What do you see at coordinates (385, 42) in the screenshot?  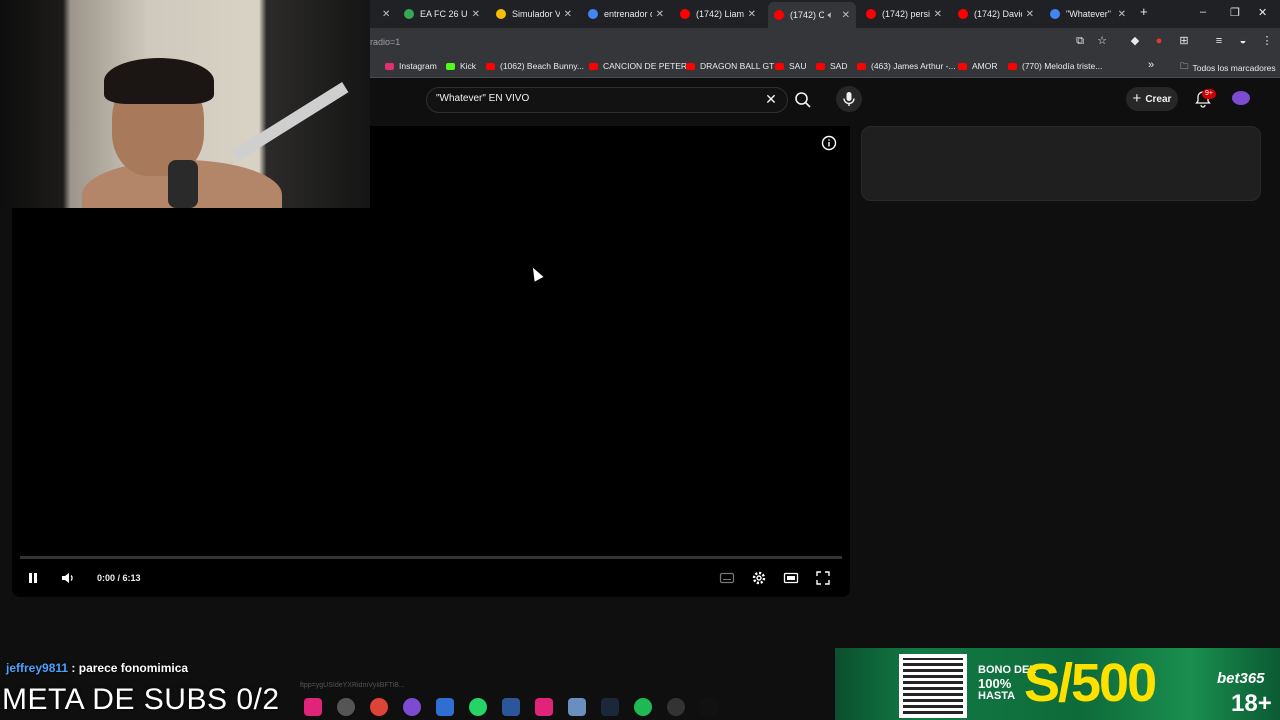 I see `url-text: radio=1` at bounding box center [385, 42].